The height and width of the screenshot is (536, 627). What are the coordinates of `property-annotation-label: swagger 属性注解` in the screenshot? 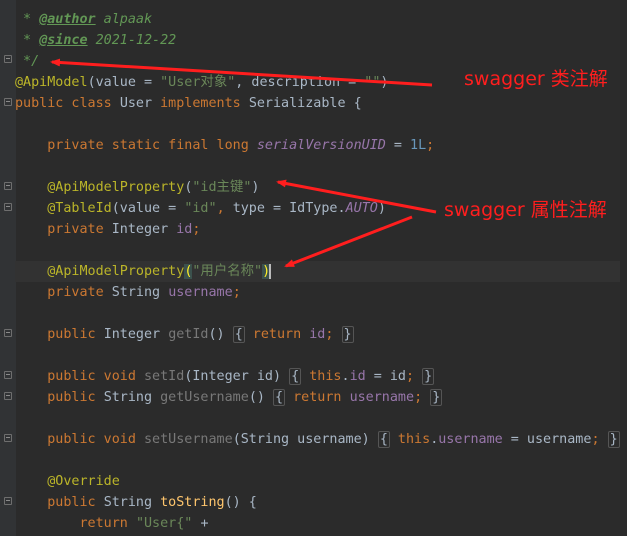 It's located at (525, 210).